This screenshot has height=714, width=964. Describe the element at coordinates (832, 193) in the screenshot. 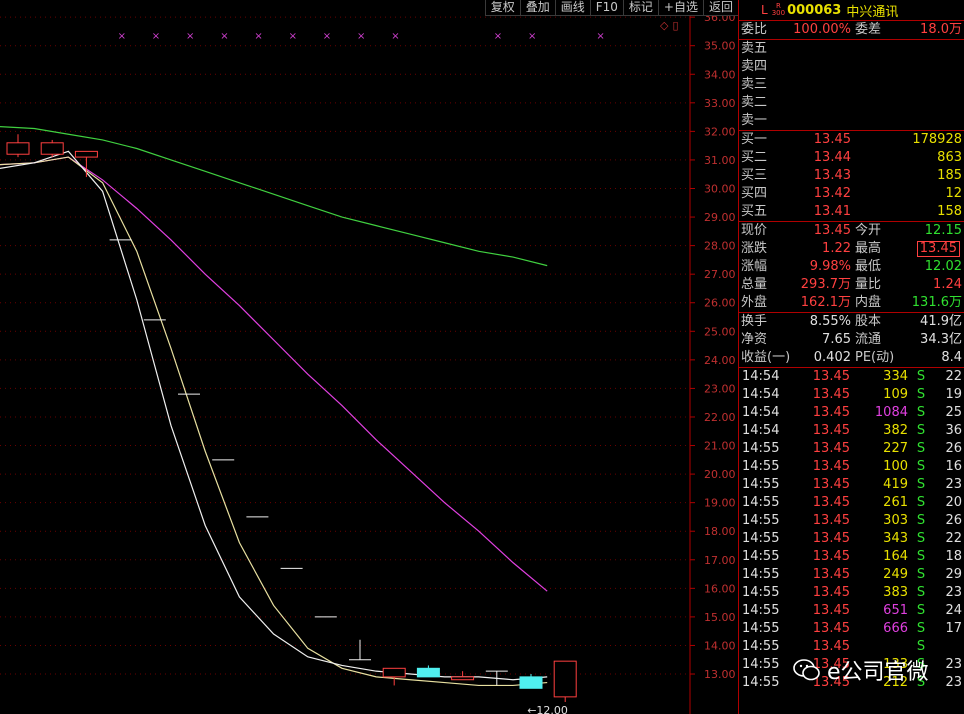

I see `bid-price: 13.42` at that location.